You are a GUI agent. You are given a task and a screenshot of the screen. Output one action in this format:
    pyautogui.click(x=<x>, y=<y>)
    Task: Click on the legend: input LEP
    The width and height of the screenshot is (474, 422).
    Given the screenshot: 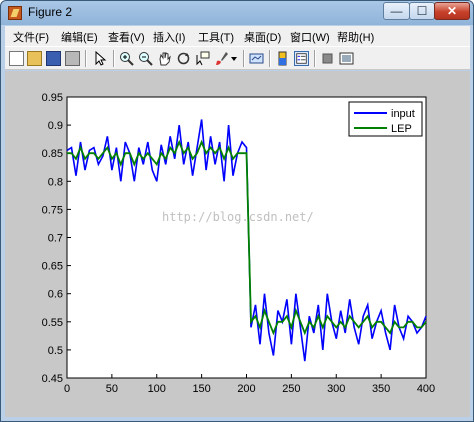 What is the action you would take?
    pyautogui.click(x=385, y=119)
    